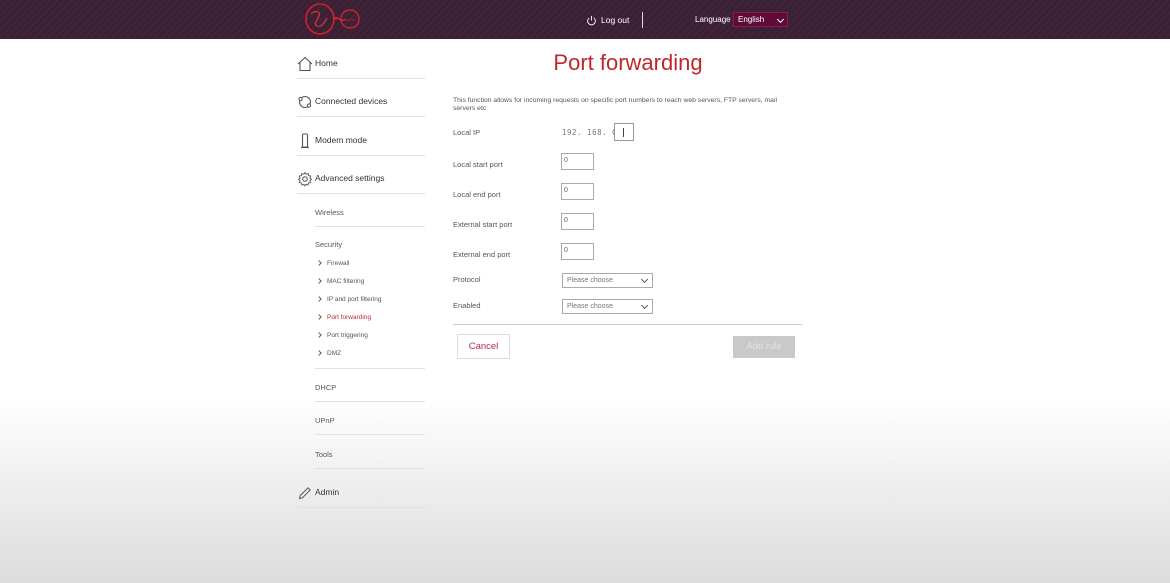  I want to click on sidebar-link-mac-filtering: MAC filtering, so click(340, 281).